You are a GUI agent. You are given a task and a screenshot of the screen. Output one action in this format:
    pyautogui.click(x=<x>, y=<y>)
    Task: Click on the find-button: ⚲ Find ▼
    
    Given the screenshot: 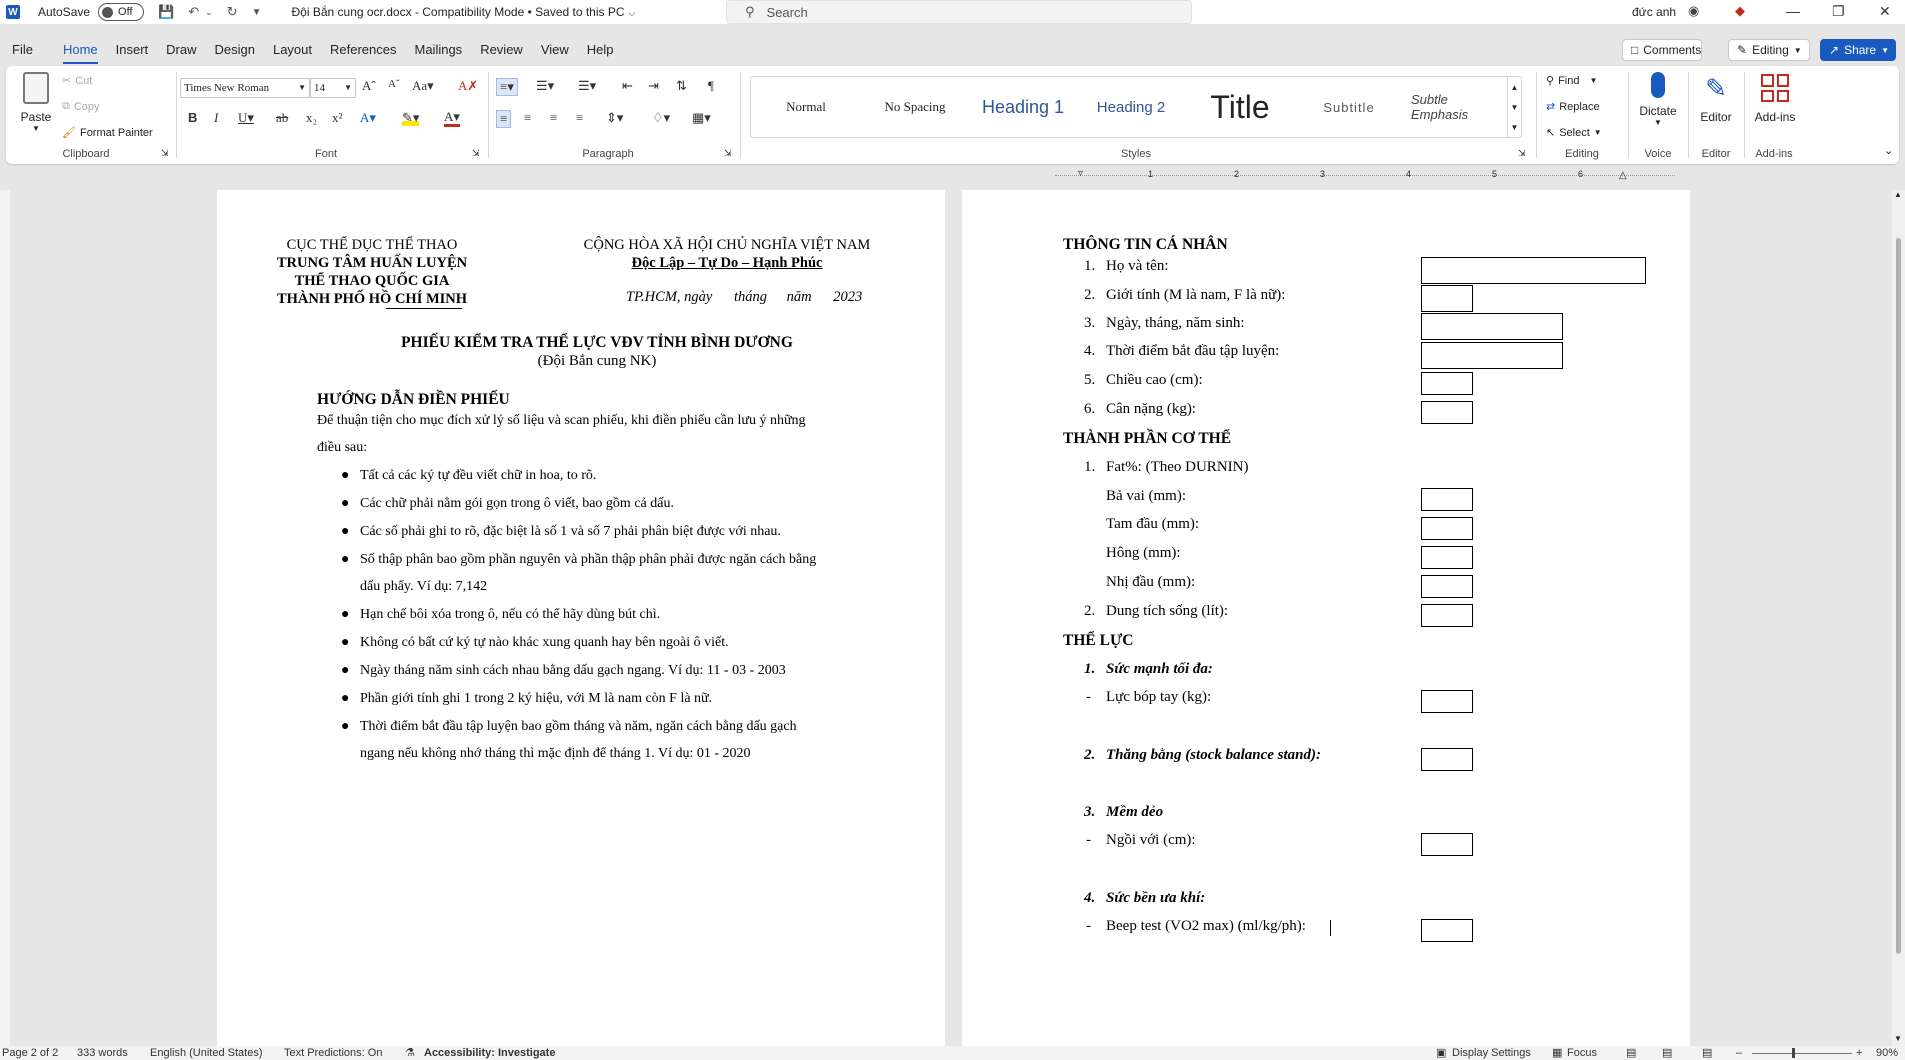 What is the action you would take?
    pyautogui.click(x=1571, y=81)
    